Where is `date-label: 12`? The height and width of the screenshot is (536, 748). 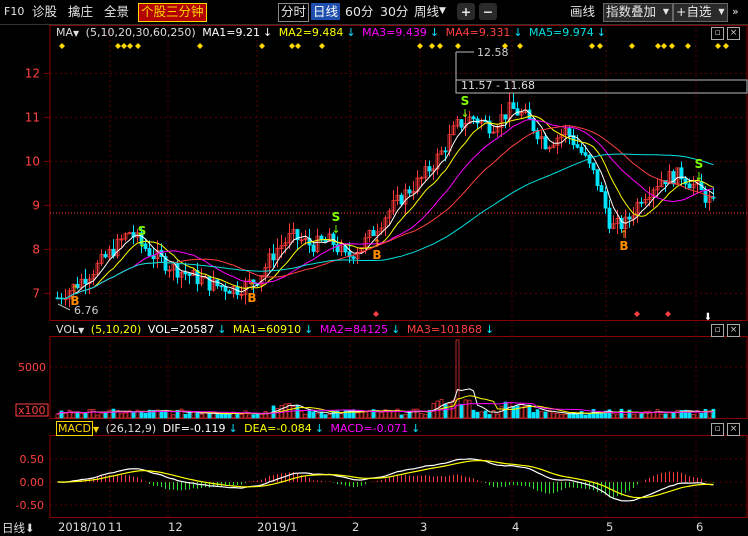 date-label: 12 is located at coordinates (175, 527).